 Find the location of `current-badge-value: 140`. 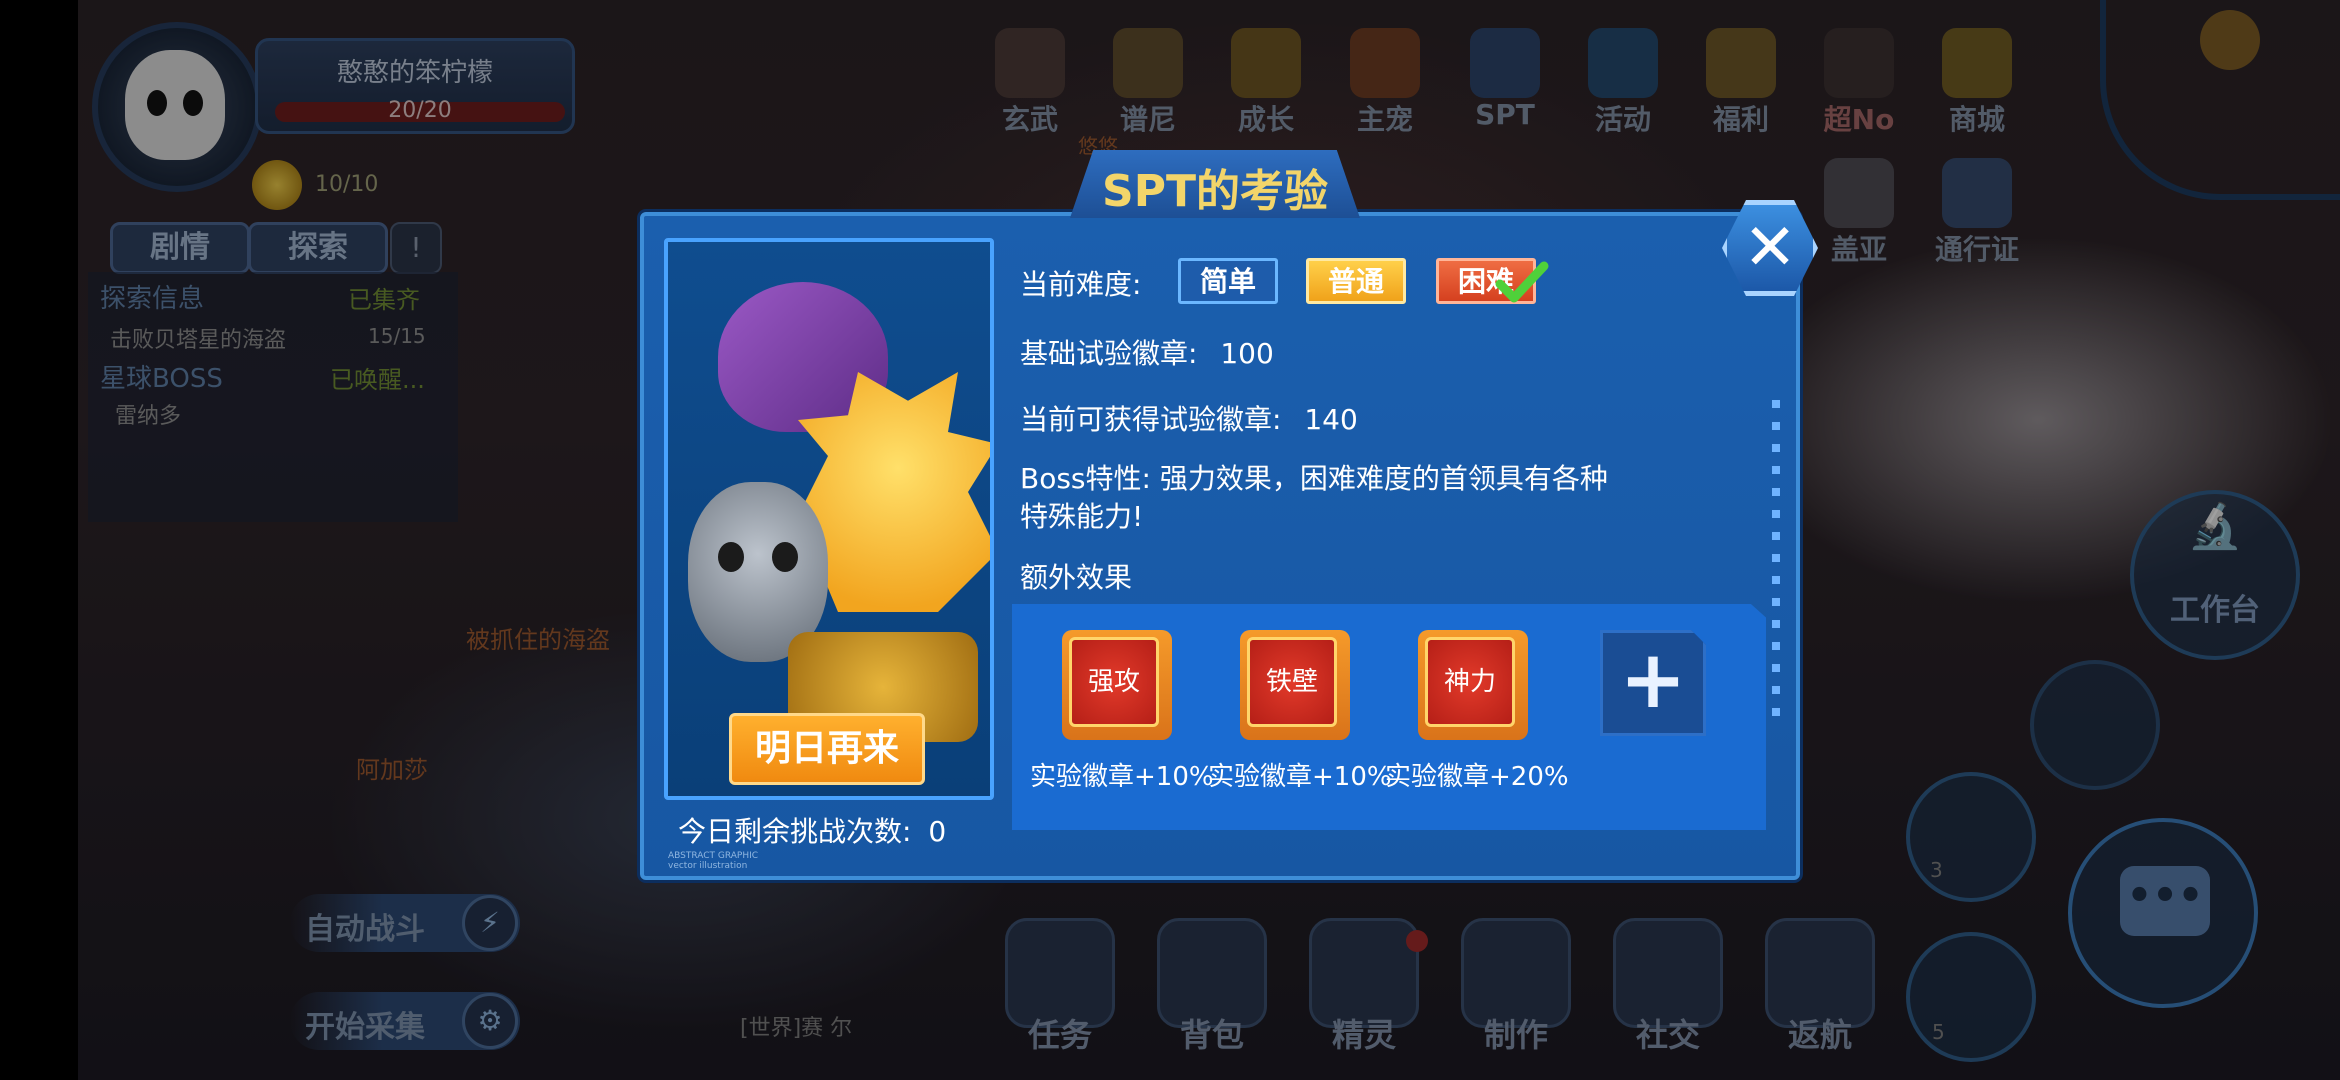

current-badge-value: 140 is located at coordinates (1331, 419).